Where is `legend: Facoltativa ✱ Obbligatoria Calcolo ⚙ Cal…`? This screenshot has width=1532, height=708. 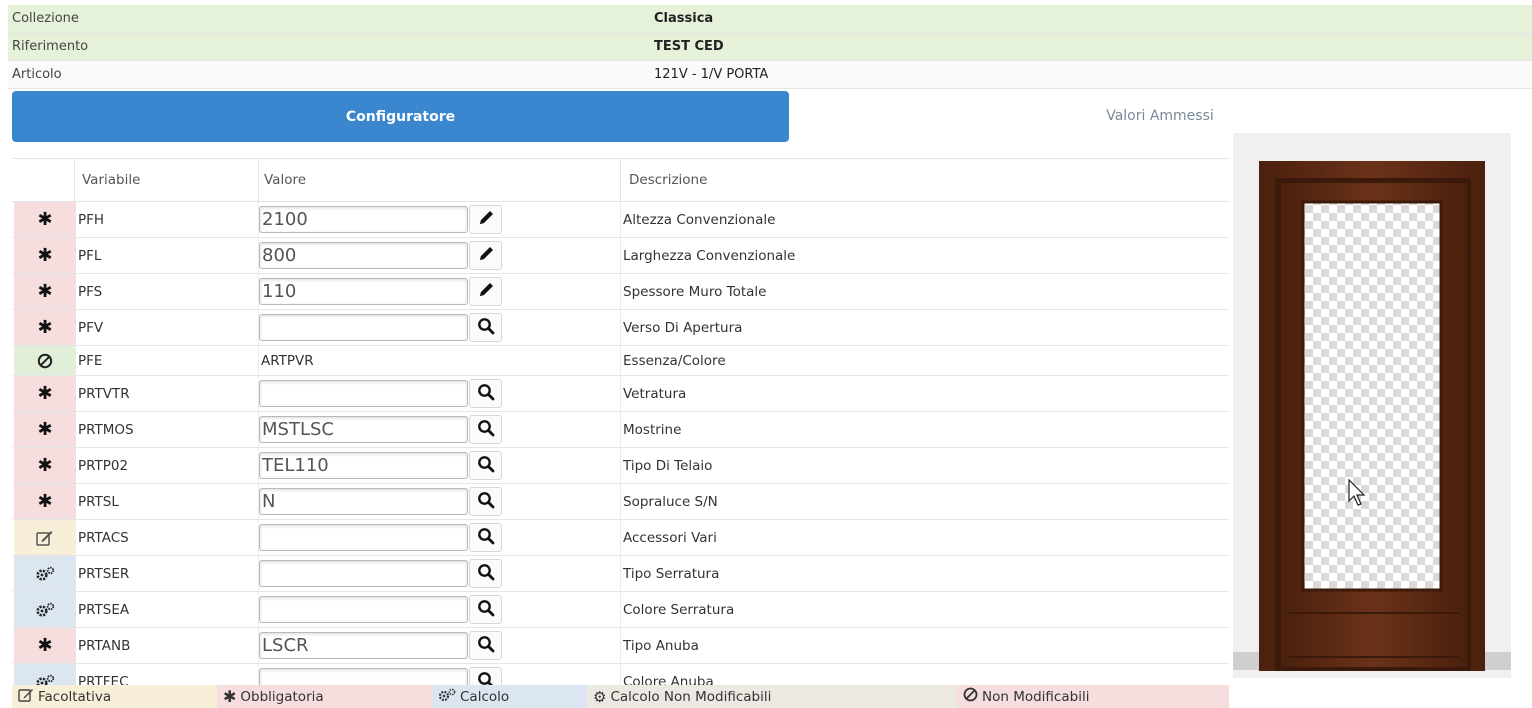
legend: Facoltativa ✱ Obbligatoria Calcolo ⚙ Cal… is located at coordinates (620, 696).